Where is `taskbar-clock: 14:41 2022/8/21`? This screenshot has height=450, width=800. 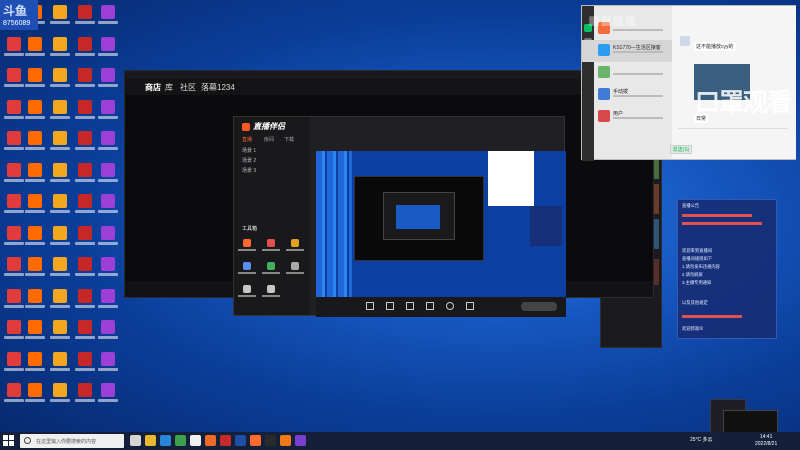 taskbar-clock: 14:41 2022/8/21 is located at coordinates (766, 441).